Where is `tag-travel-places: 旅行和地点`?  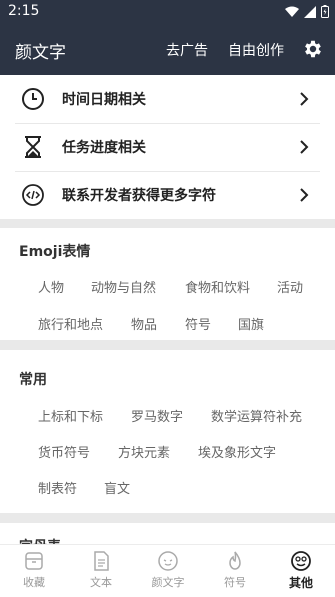 tag-travel-places: 旅行和地点 is located at coordinates (70, 323).